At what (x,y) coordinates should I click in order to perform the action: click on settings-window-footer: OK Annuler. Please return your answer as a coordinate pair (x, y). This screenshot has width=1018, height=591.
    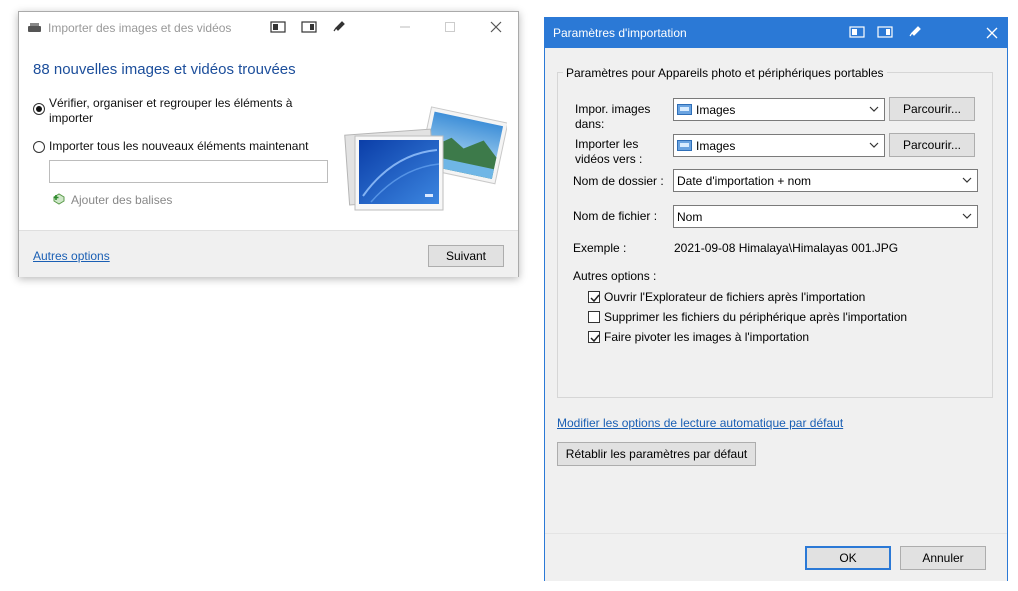
    Looking at the image, I should click on (776, 557).